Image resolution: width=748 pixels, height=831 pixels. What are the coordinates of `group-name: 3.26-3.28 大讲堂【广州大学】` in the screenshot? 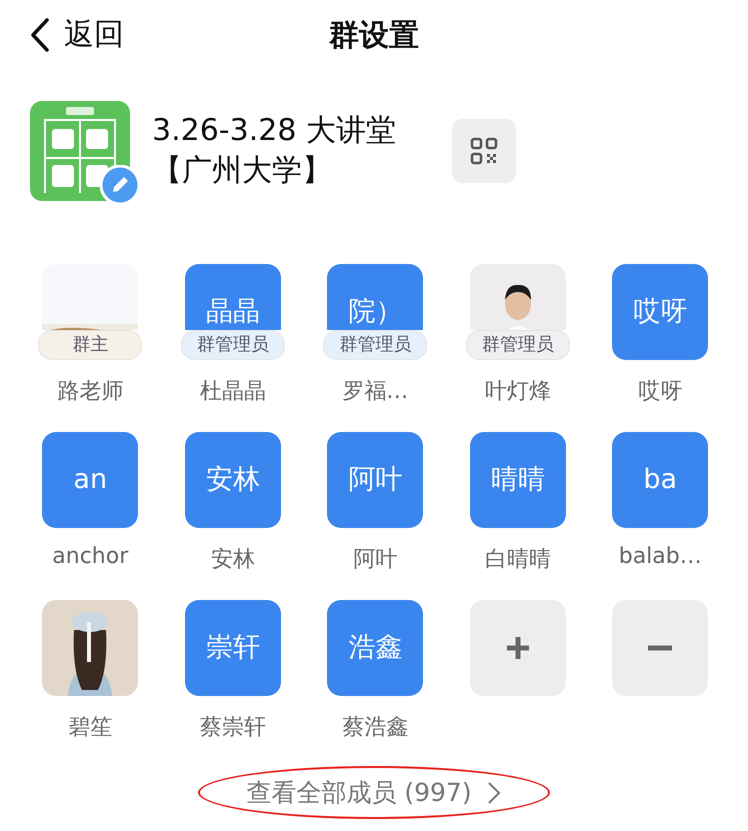 It's located at (274, 151).